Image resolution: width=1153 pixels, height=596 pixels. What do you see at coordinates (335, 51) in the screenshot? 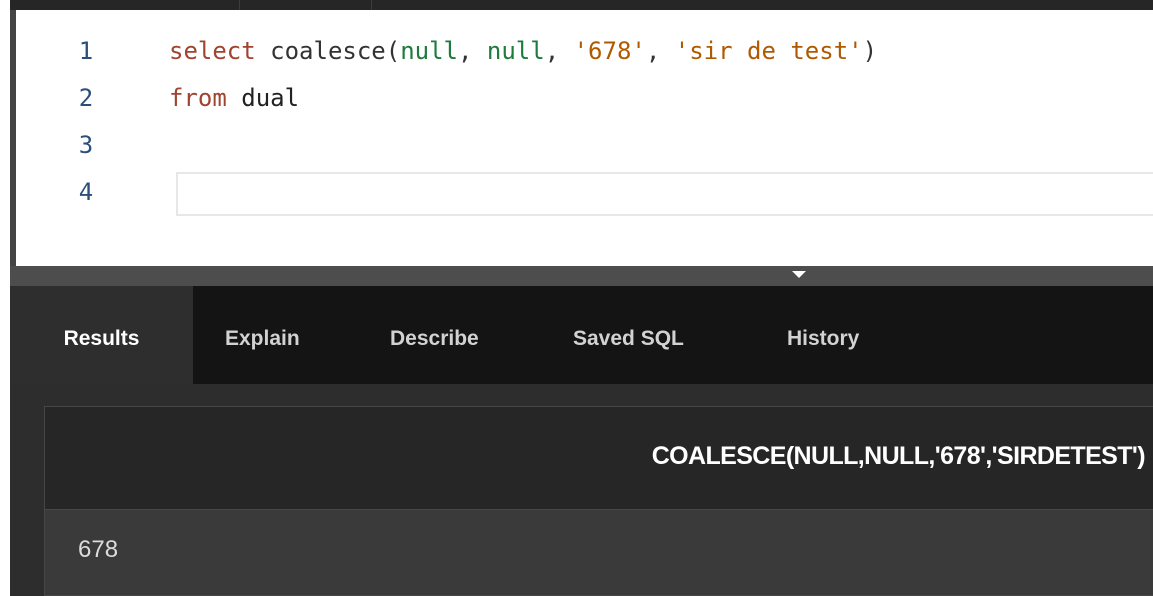
I see `function-token: coalesce(` at bounding box center [335, 51].